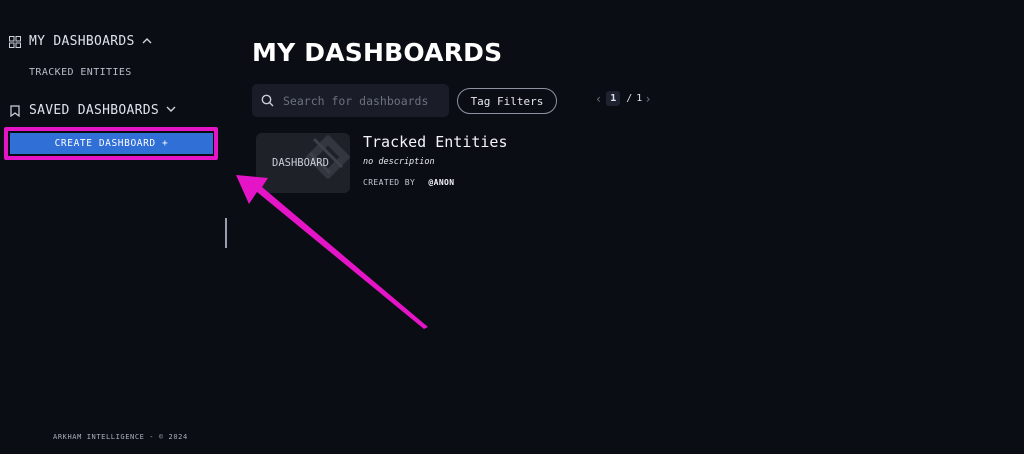 This screenshot has height=454, width=1024. What do you see at coordinates (111, 143) in the screenshot?
I see `create-dashboard-button: CREATE DASHBOARD +` at bounding box center [111, 143].